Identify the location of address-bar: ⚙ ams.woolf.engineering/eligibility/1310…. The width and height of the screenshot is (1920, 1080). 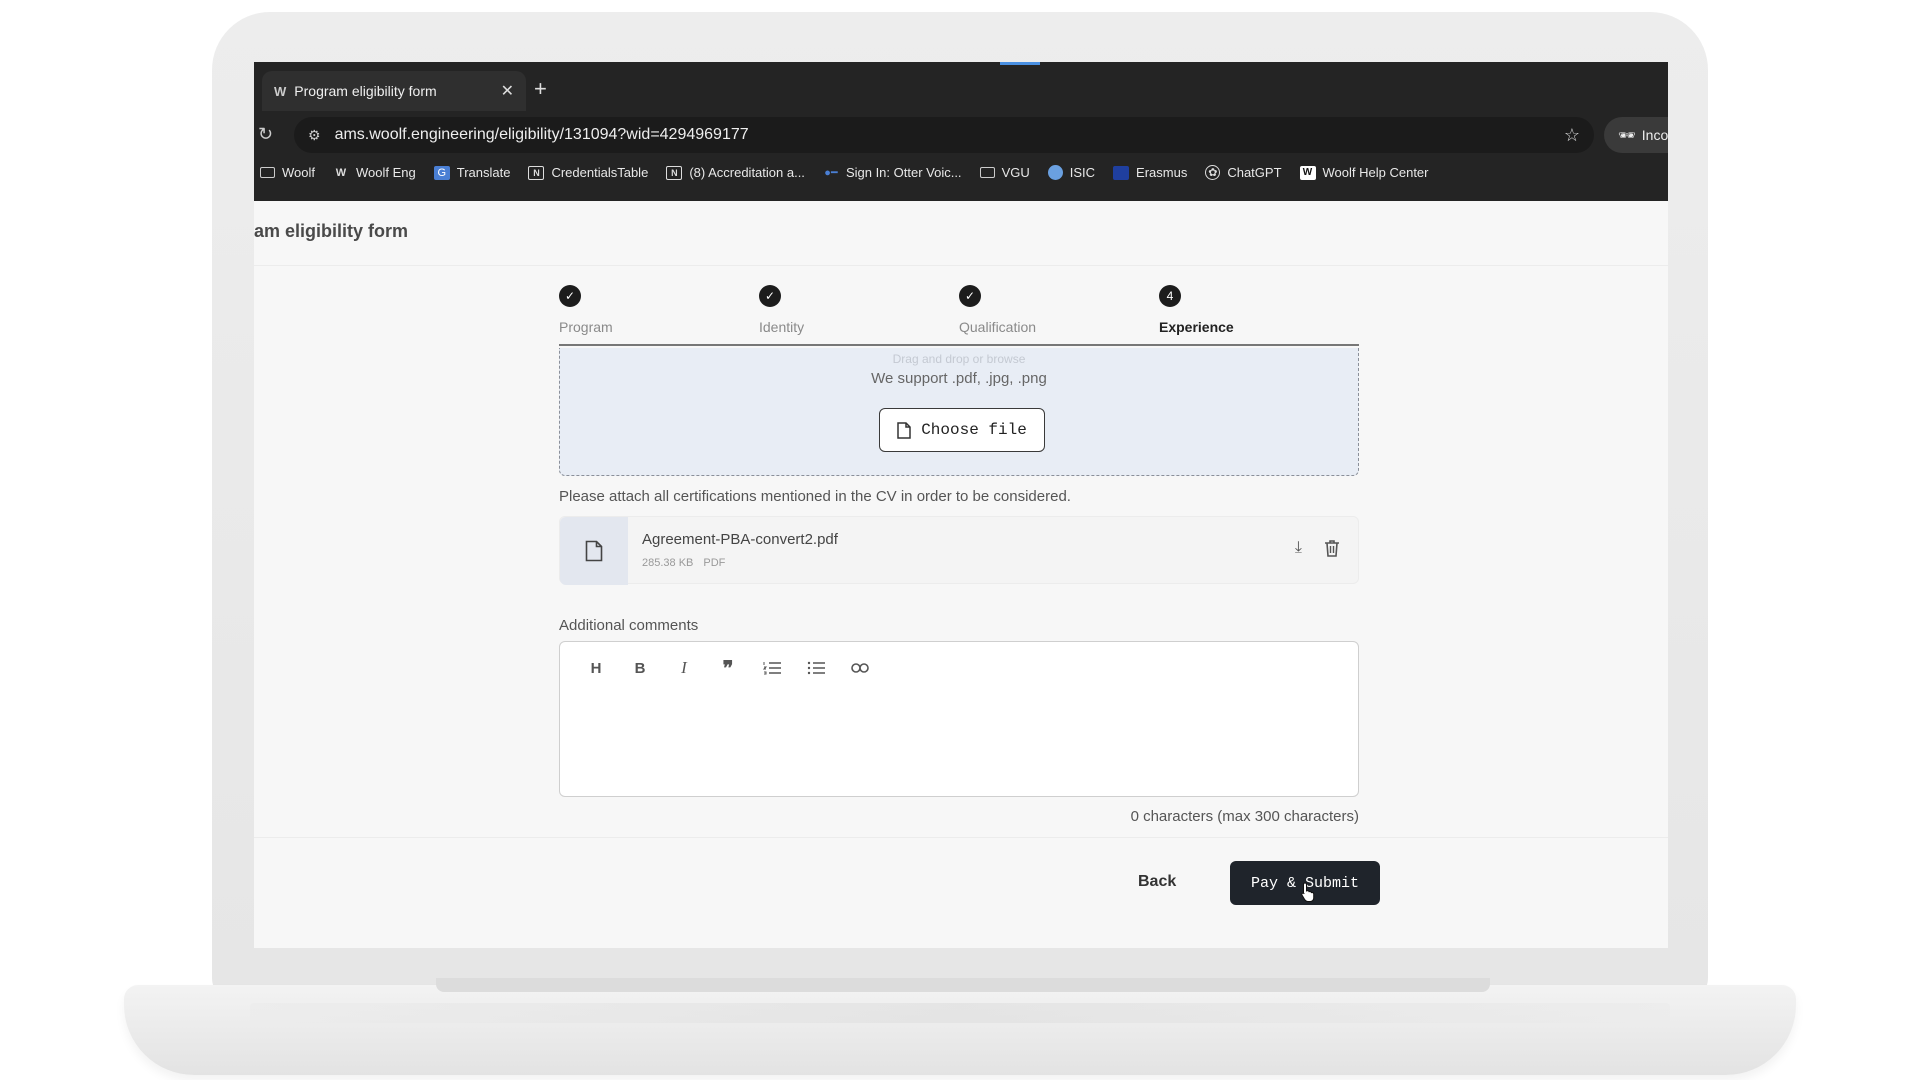
(944, 135).